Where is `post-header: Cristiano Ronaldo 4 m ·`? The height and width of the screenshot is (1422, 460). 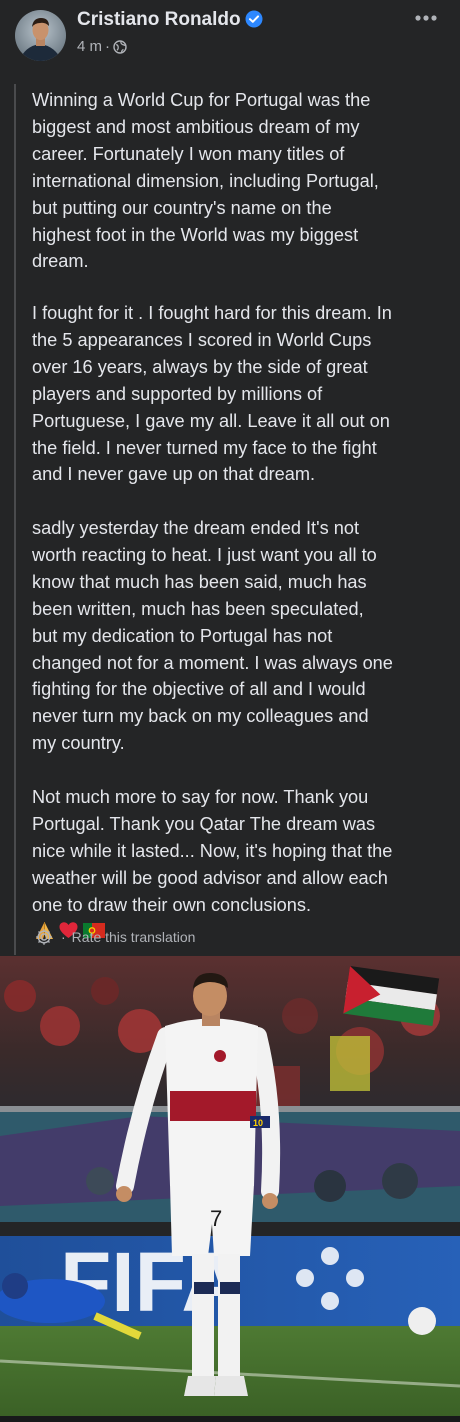
post-header: Cristiano Ronaldo 4 m · is located at coordinates (230, 37).